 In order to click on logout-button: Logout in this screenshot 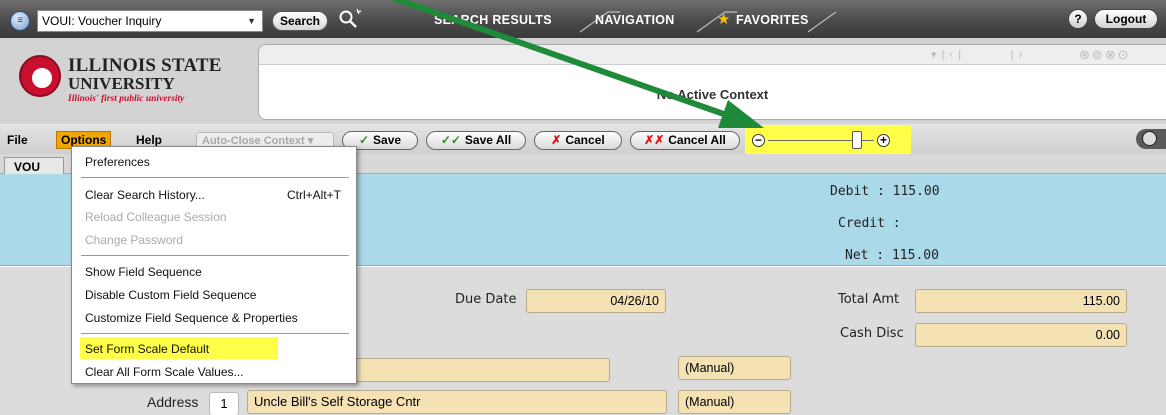, I will do `click(1126, 19)`.